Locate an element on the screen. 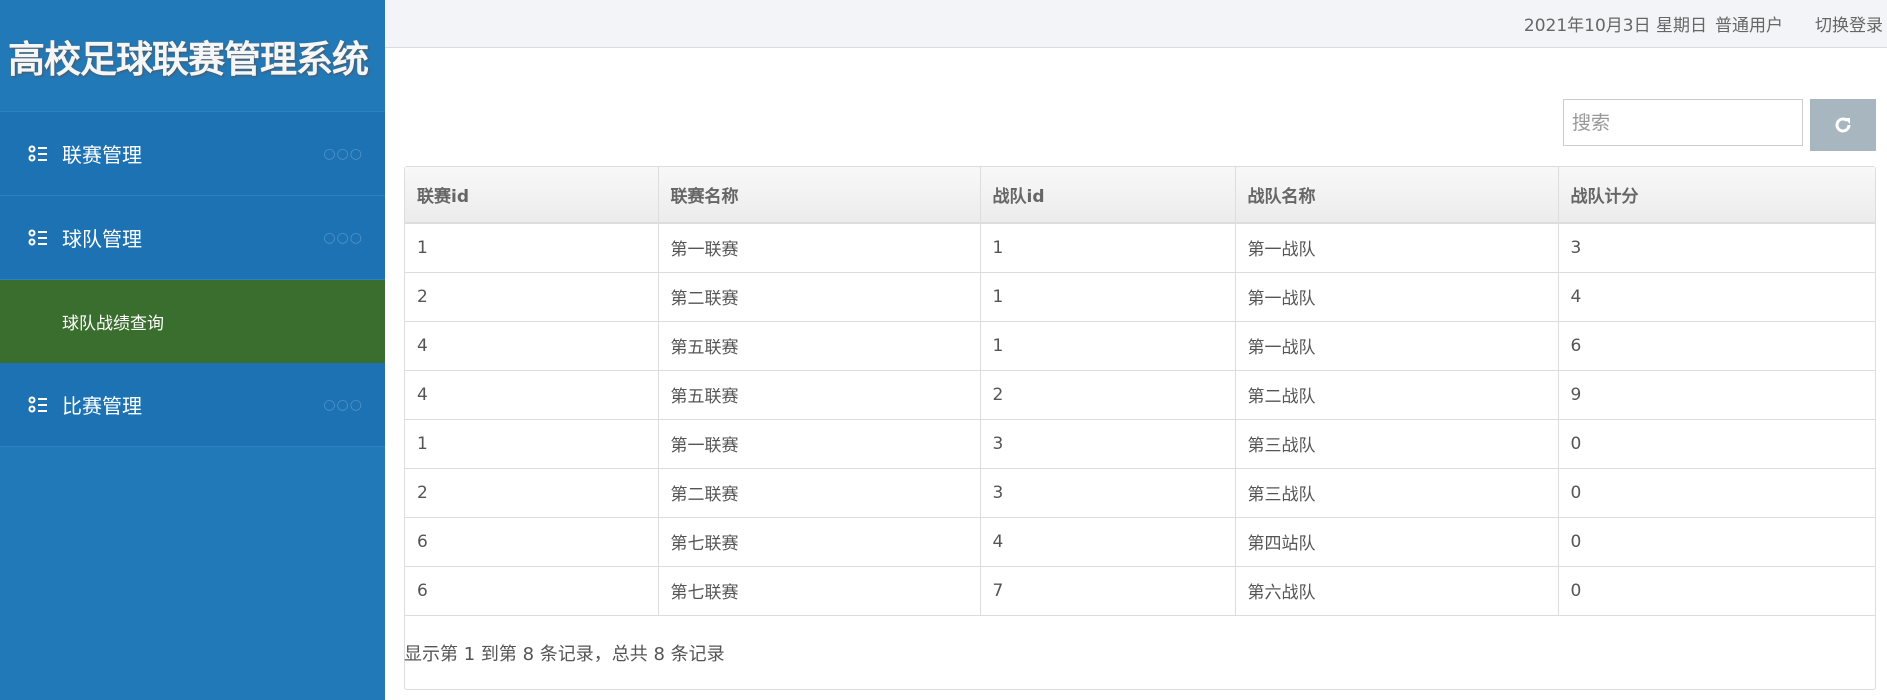 The height and width of the screenshot is (700, 1887). table-cell: 7 is located at coordinates (1108, 591).